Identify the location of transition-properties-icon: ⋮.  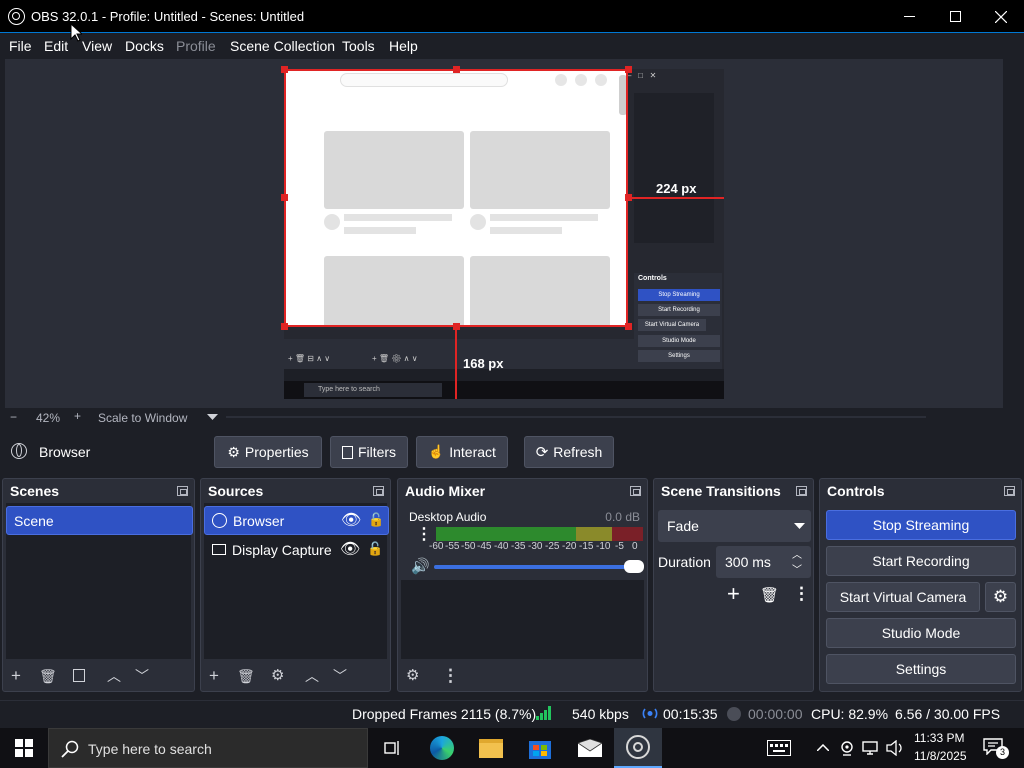
(801, 594).